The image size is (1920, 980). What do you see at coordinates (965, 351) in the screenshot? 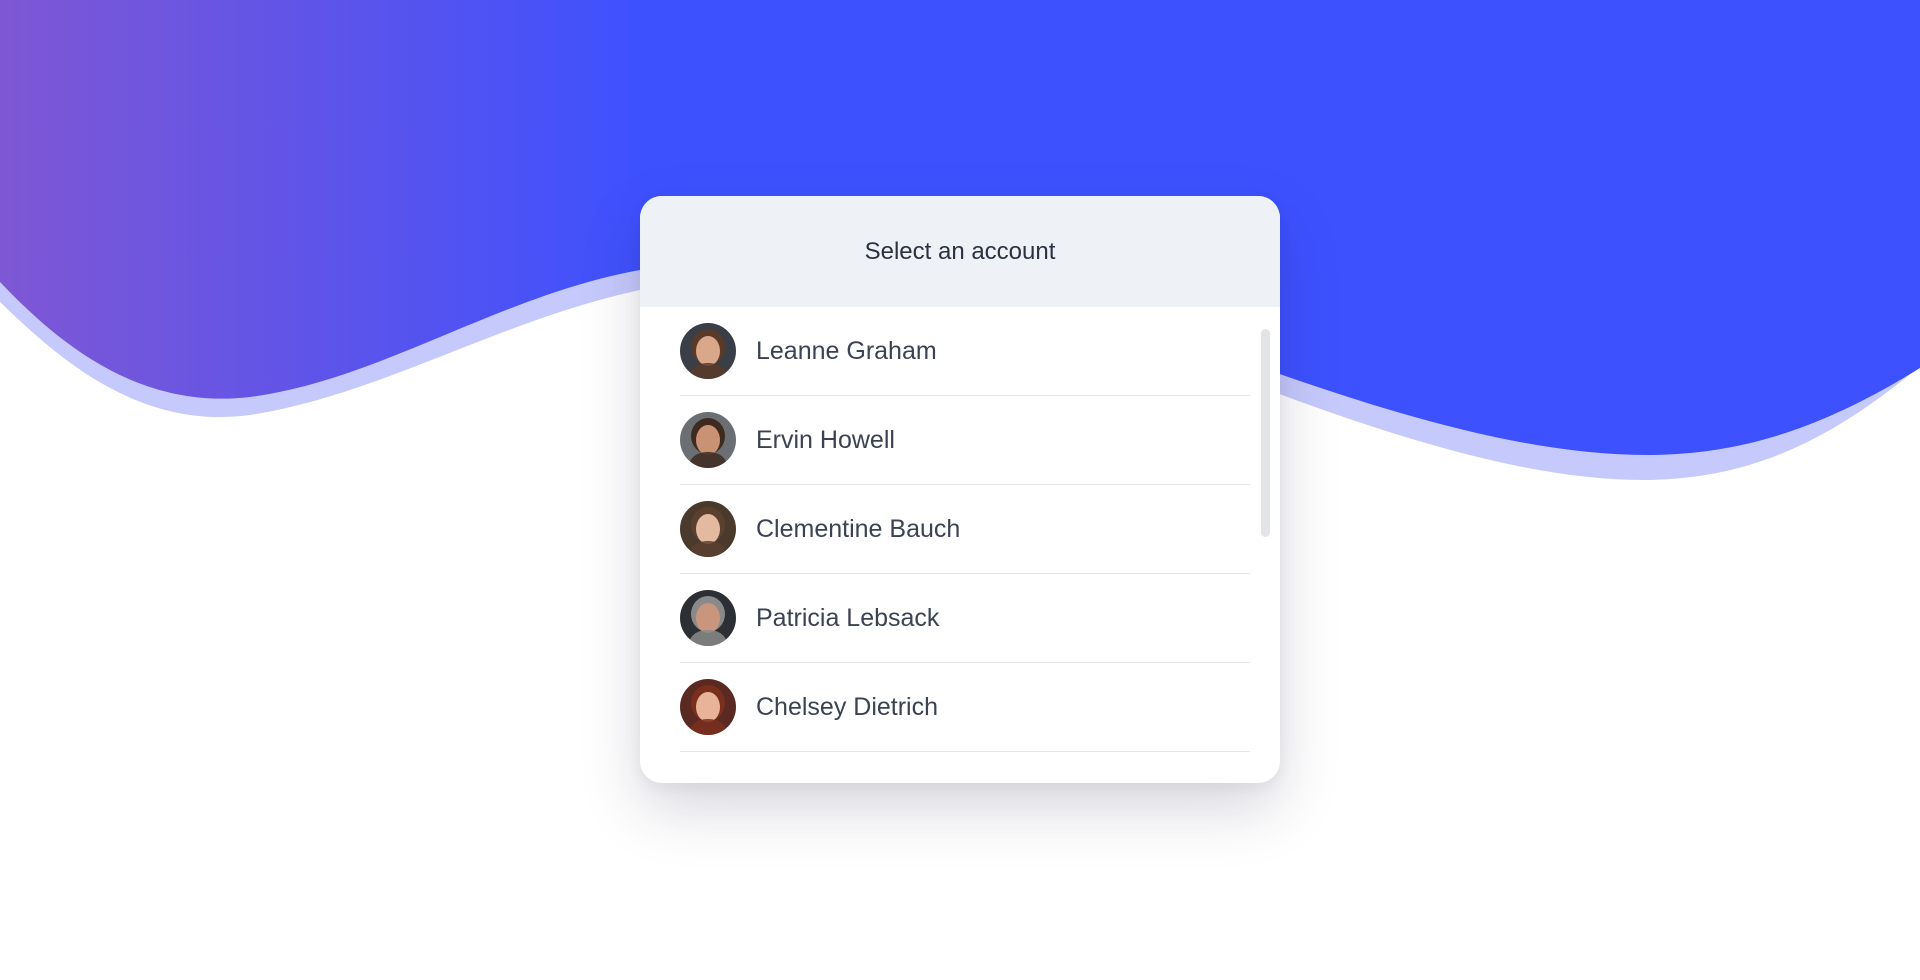
I see `account-item: Leanne Graham` at bounding box center [965, 351].